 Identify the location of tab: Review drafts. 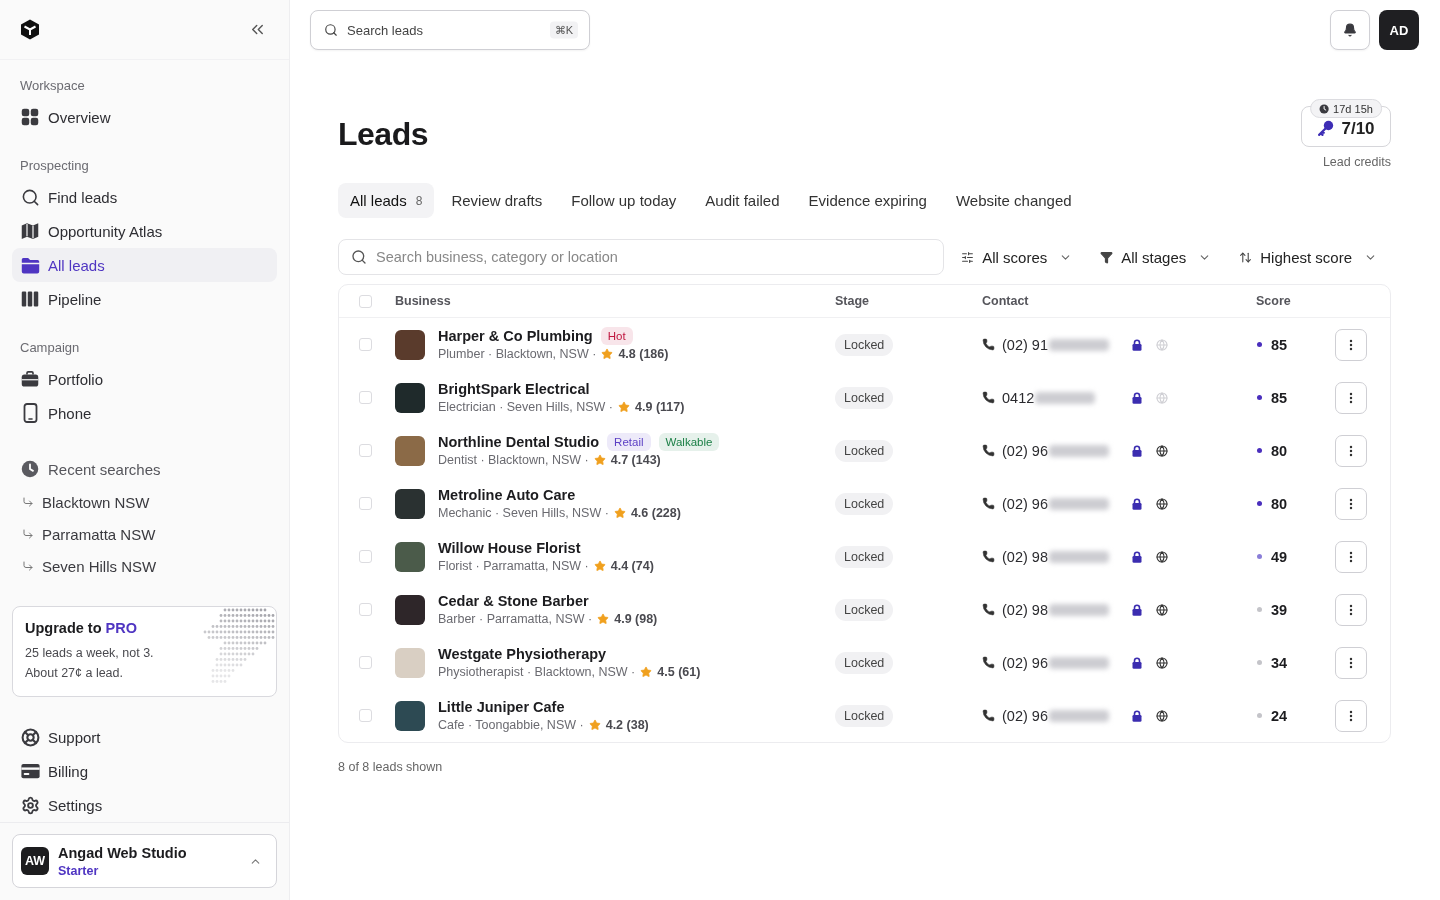
(497, 200).